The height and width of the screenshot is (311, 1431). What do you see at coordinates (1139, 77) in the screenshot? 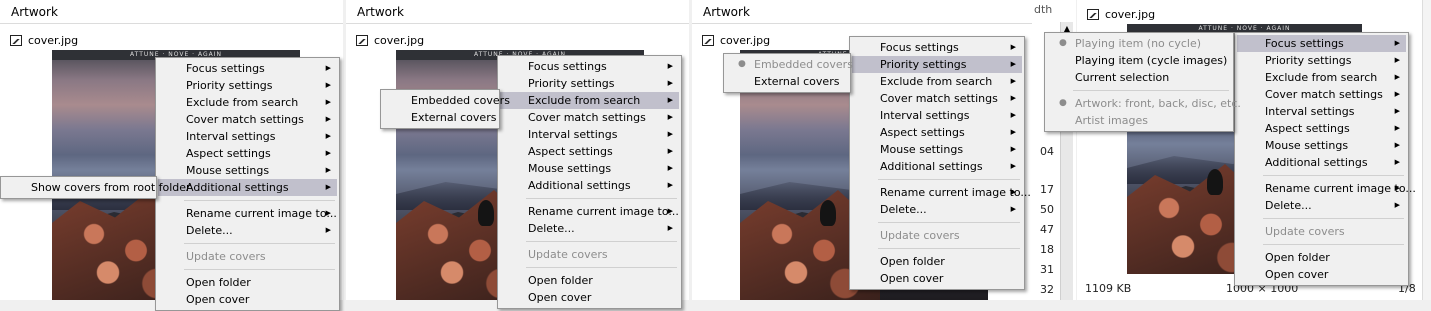
I see `menu-item-current-selection: Current selection` at bounding box center [1139, 77].